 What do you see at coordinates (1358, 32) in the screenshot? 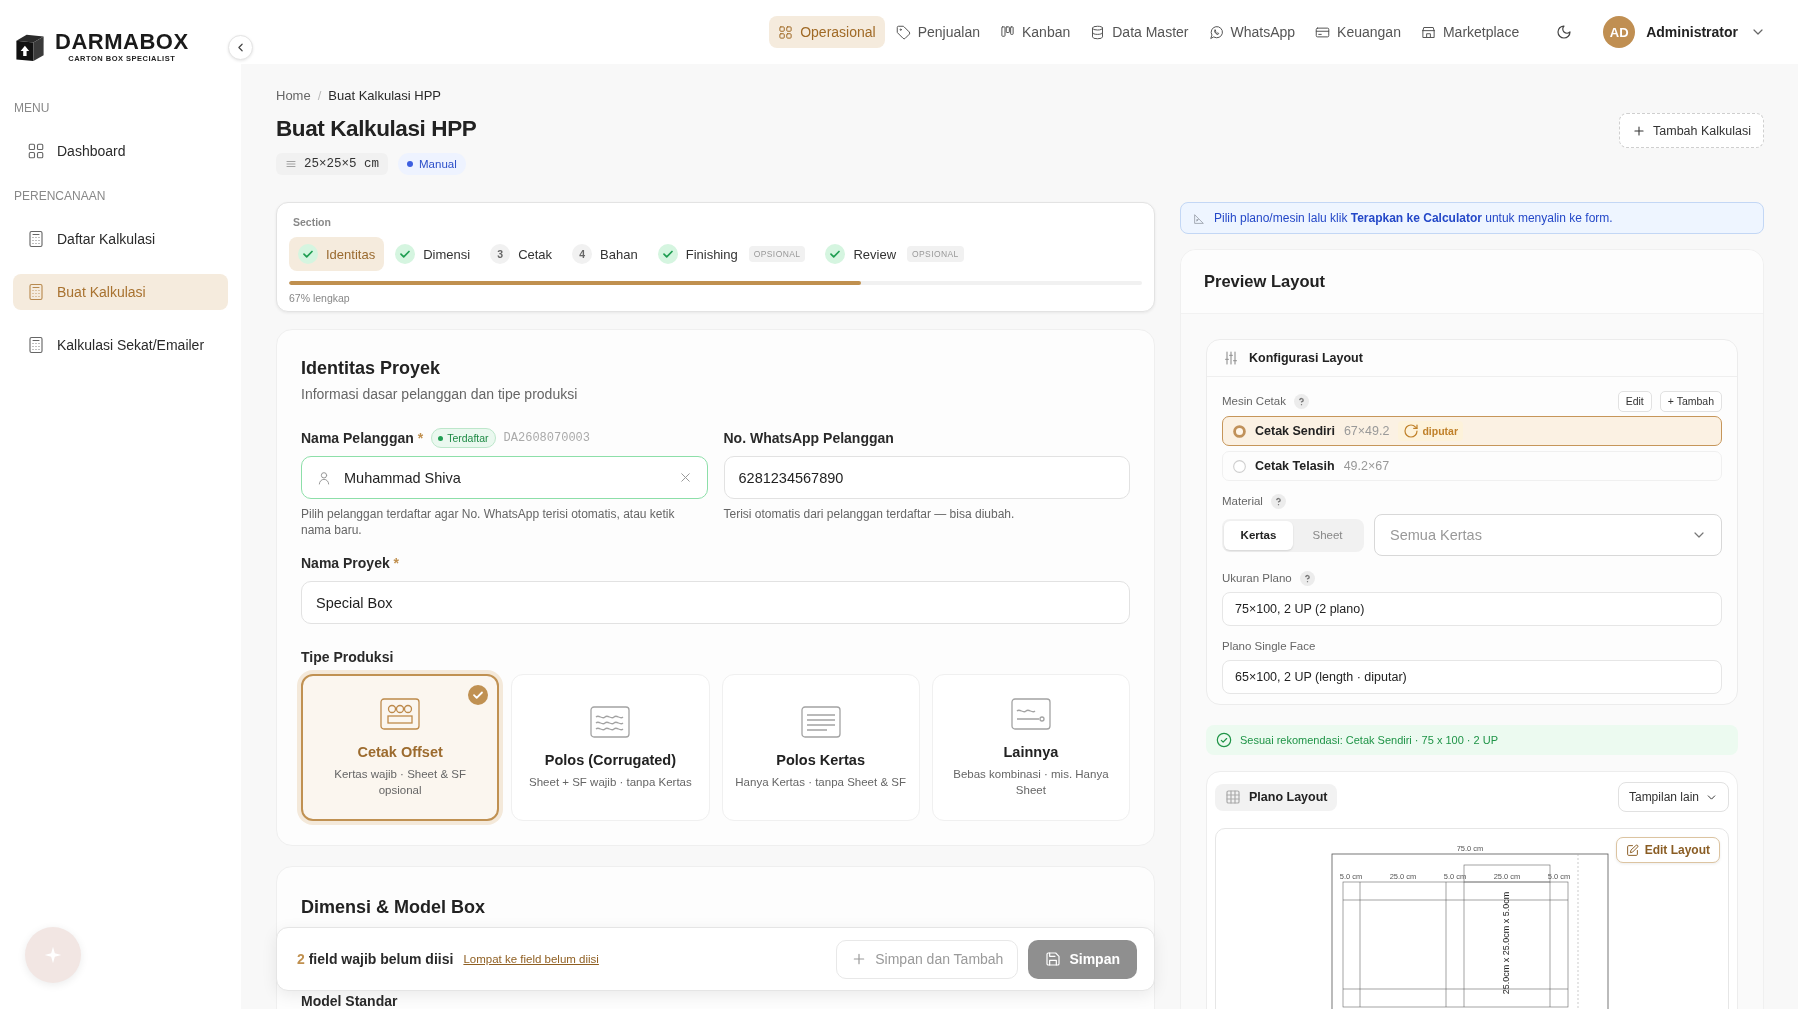
I see `nav-tab: Keuangan` at bounding box center [1358, 32].